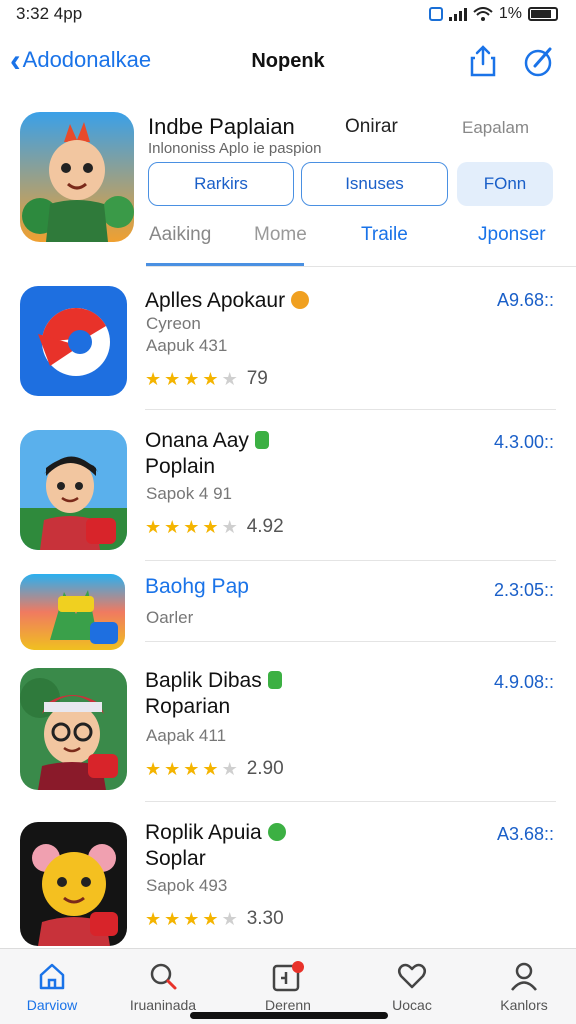  What do you see at coordinates (265, 918) in the screenshot?
I see `rating-value: 3.30` at bounding box center [265, 918].